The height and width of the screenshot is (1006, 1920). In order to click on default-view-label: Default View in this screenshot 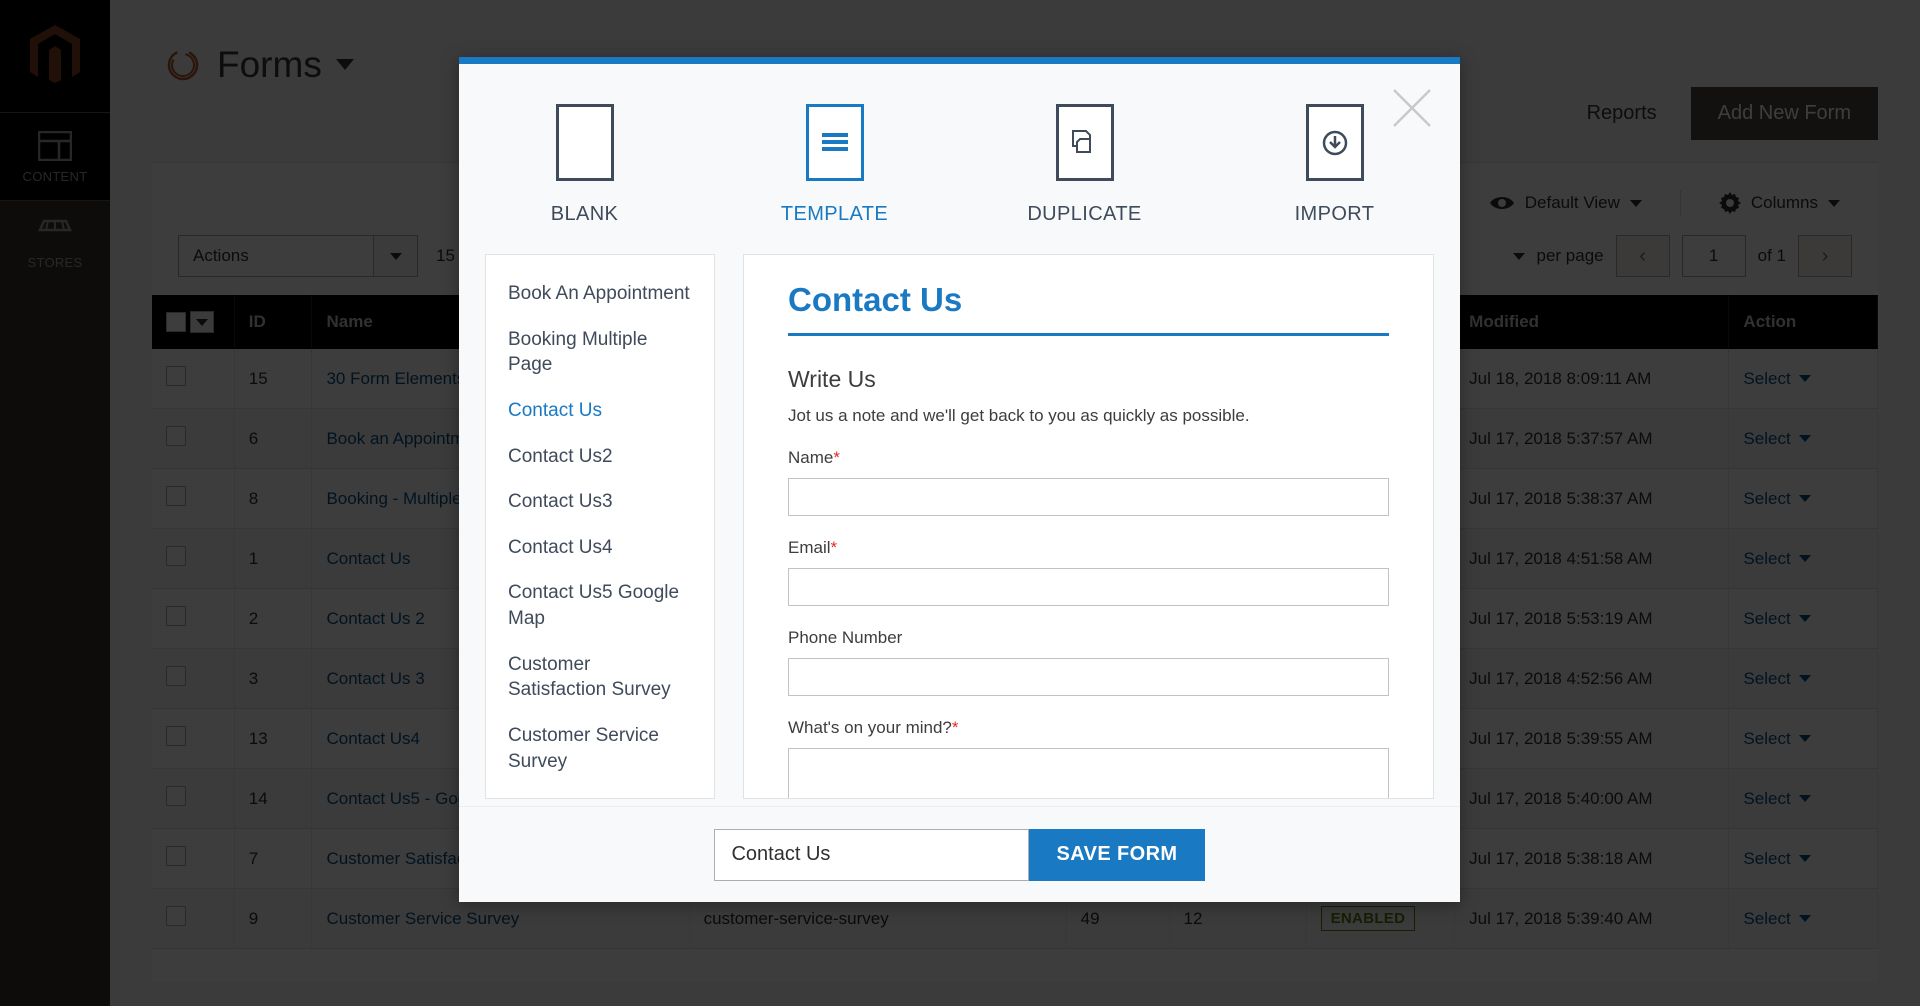, I will do `click(1572, 202)`.